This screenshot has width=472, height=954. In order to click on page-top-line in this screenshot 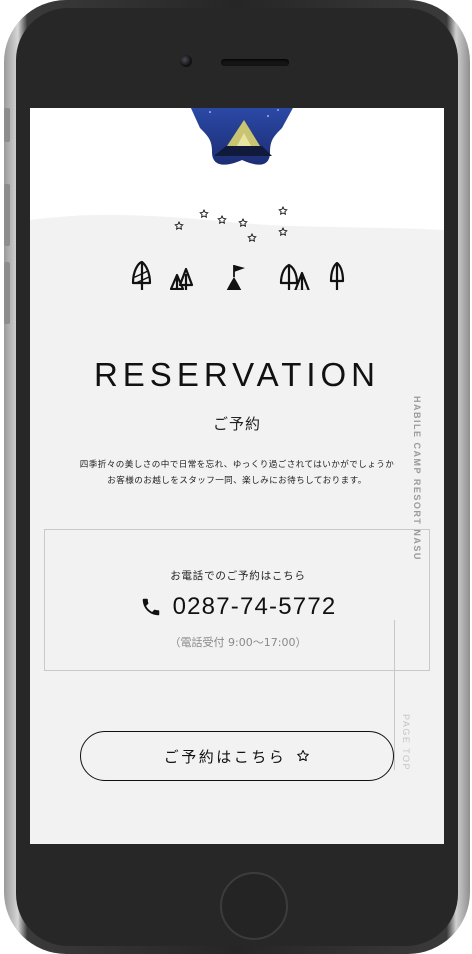, I will do `click(394, 695)`.